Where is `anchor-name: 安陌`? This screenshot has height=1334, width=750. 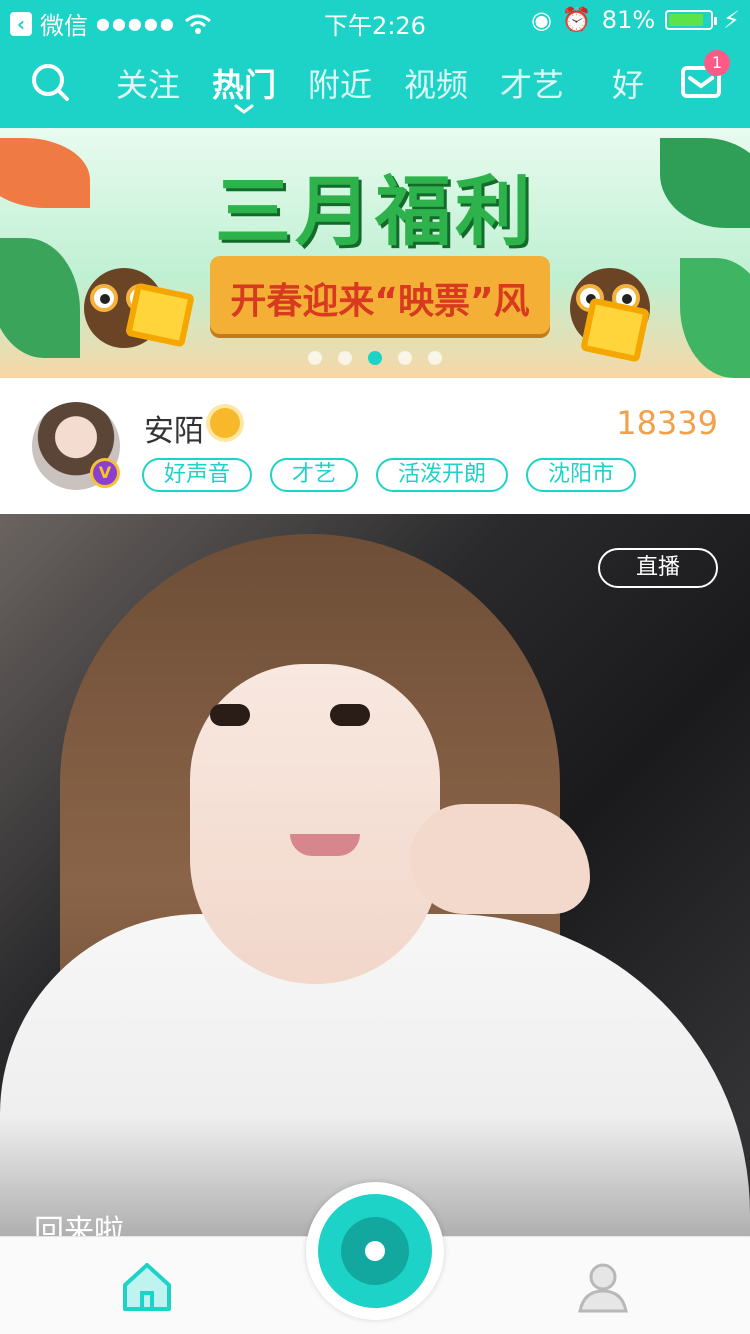 anchor-name: 安陌 is located at coordinates (174, 431).